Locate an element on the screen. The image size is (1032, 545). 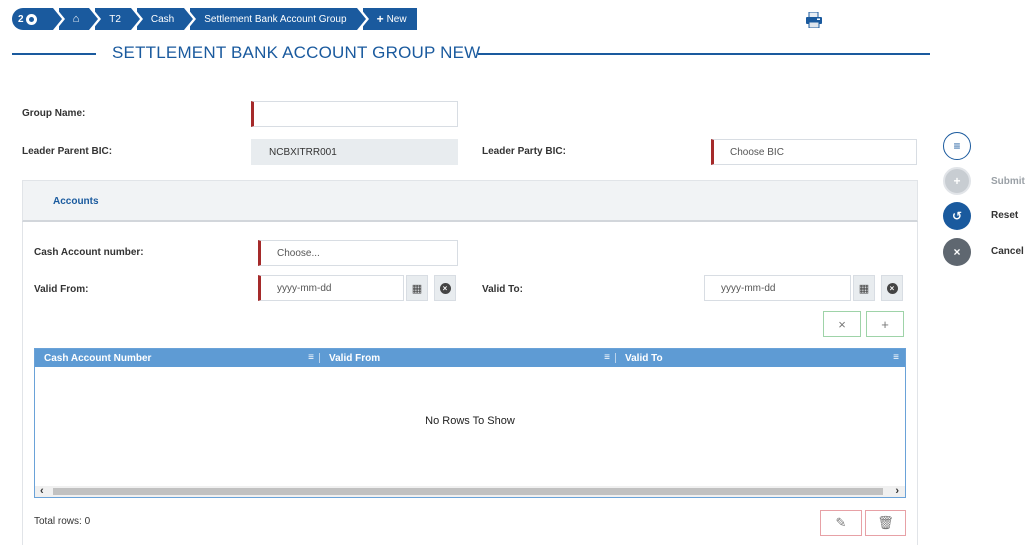
cash-account-label: Cash Account number: is located at coordinates (89, 252).